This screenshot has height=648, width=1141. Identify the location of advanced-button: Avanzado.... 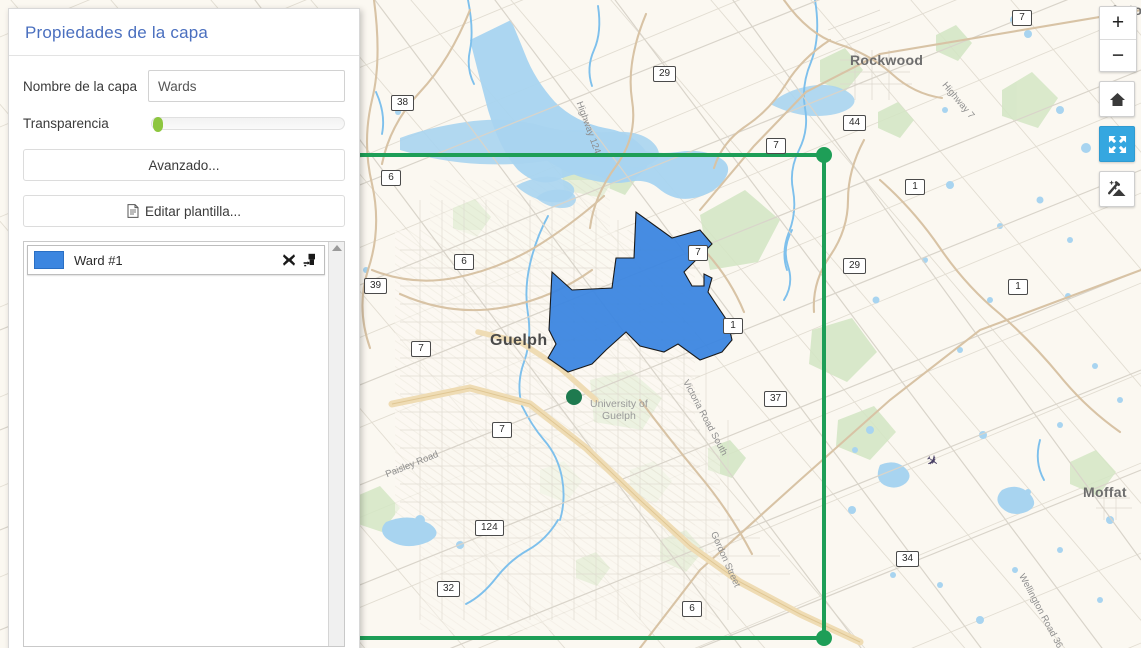
(184, 165).